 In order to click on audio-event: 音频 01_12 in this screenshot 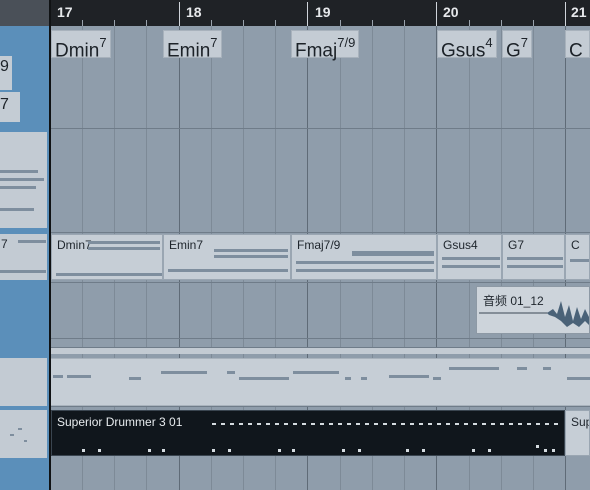, I will do `click(533, 310)`.